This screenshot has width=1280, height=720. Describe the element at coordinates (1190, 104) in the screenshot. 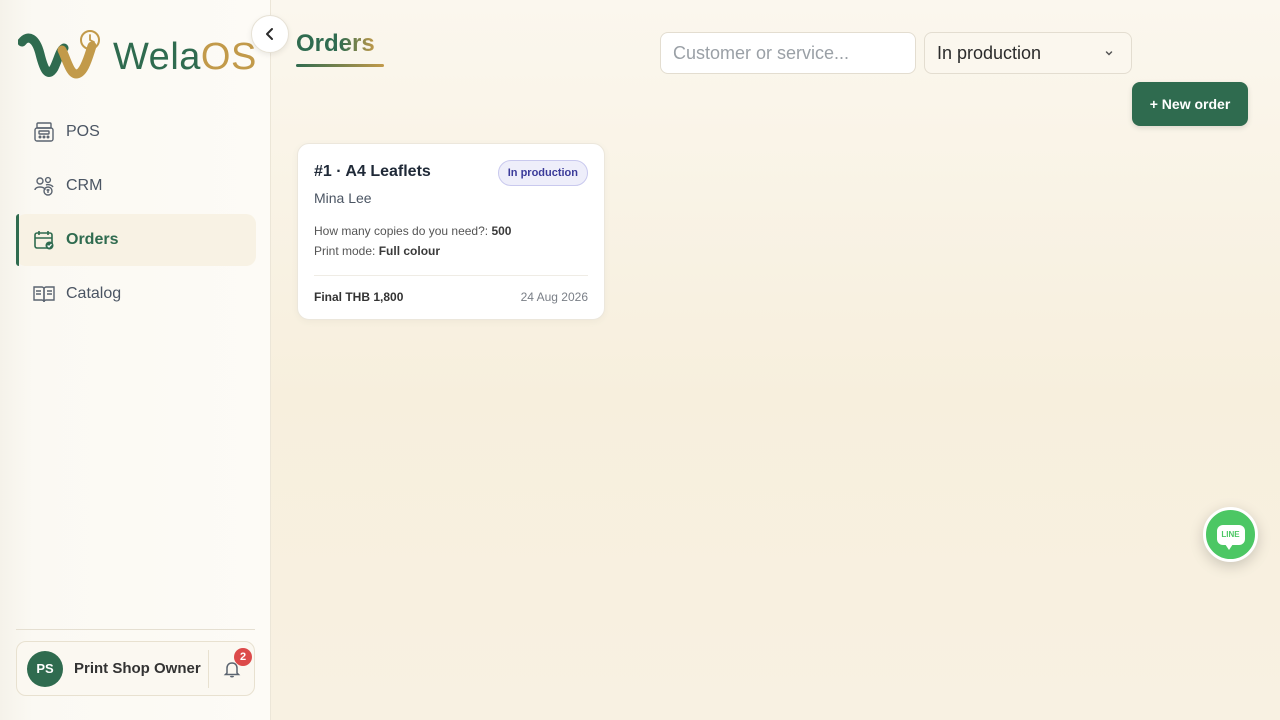

I see `new-order-button: + New order` at that location.